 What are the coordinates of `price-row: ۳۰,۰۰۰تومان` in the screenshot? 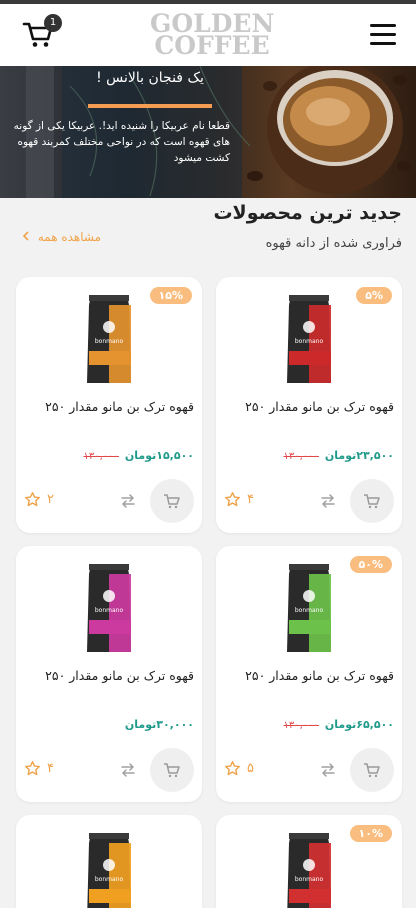 It's located at (109, 724).